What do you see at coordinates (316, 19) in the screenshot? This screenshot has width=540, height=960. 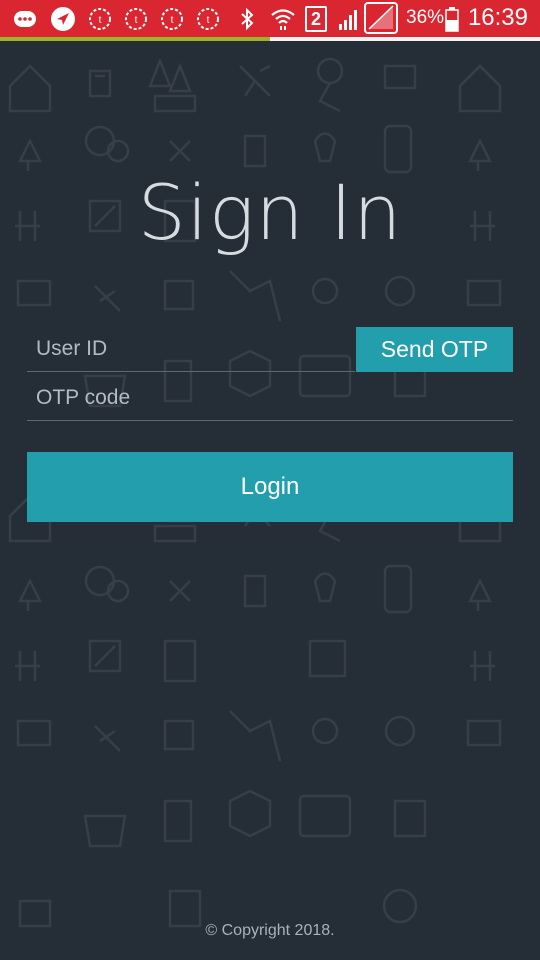 I see `sim-icon: 2` at bounding box center [316, 19].